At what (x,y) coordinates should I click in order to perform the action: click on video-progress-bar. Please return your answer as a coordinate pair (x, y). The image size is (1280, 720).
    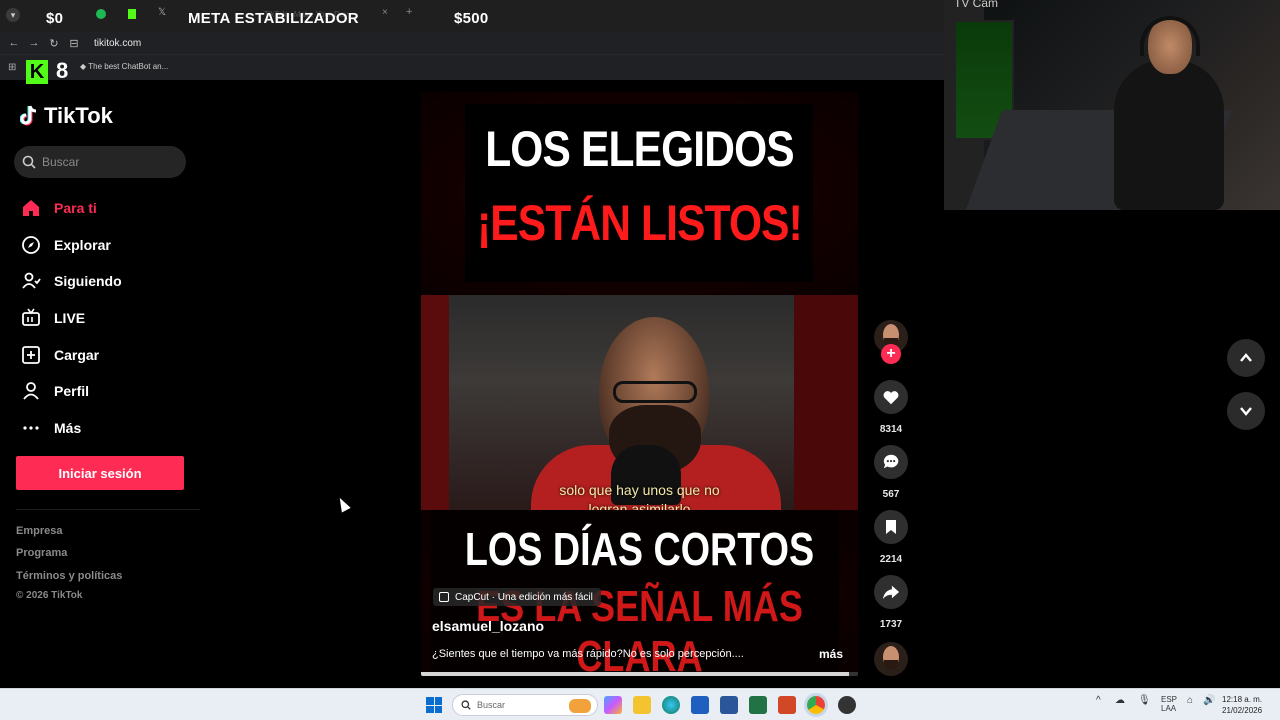
    Looking at the image, I should click on (639, 674).